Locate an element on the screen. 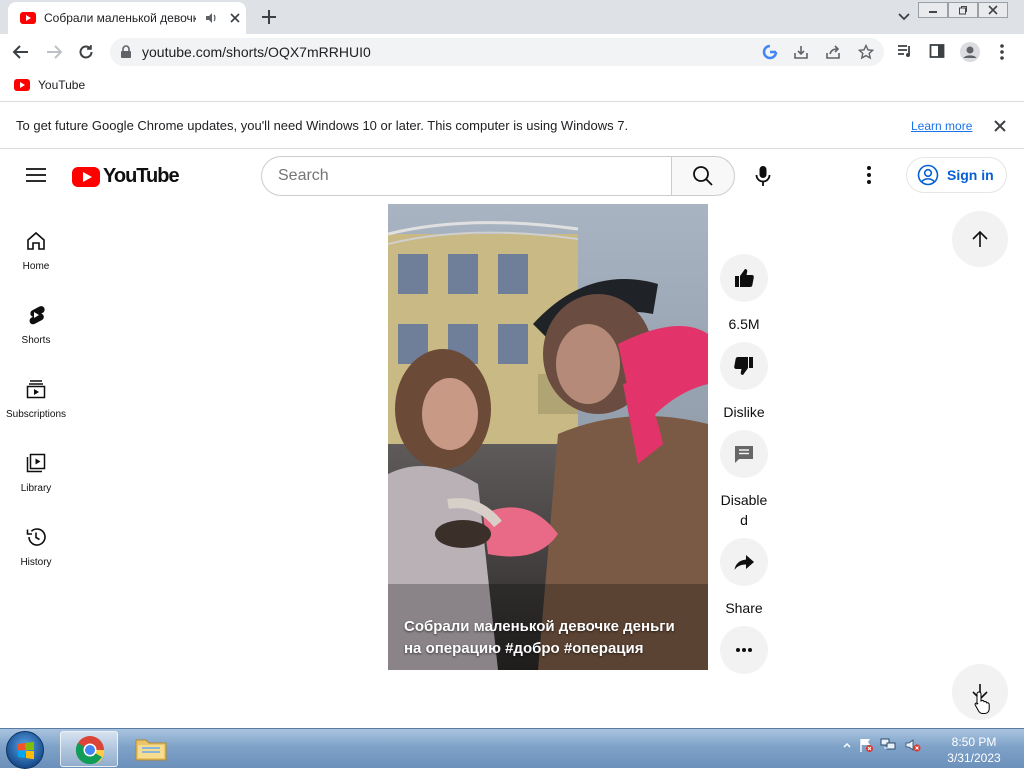 This screenshot has height=770, width=1024. close-infobar-icon is located at coordinates (1000, 126).